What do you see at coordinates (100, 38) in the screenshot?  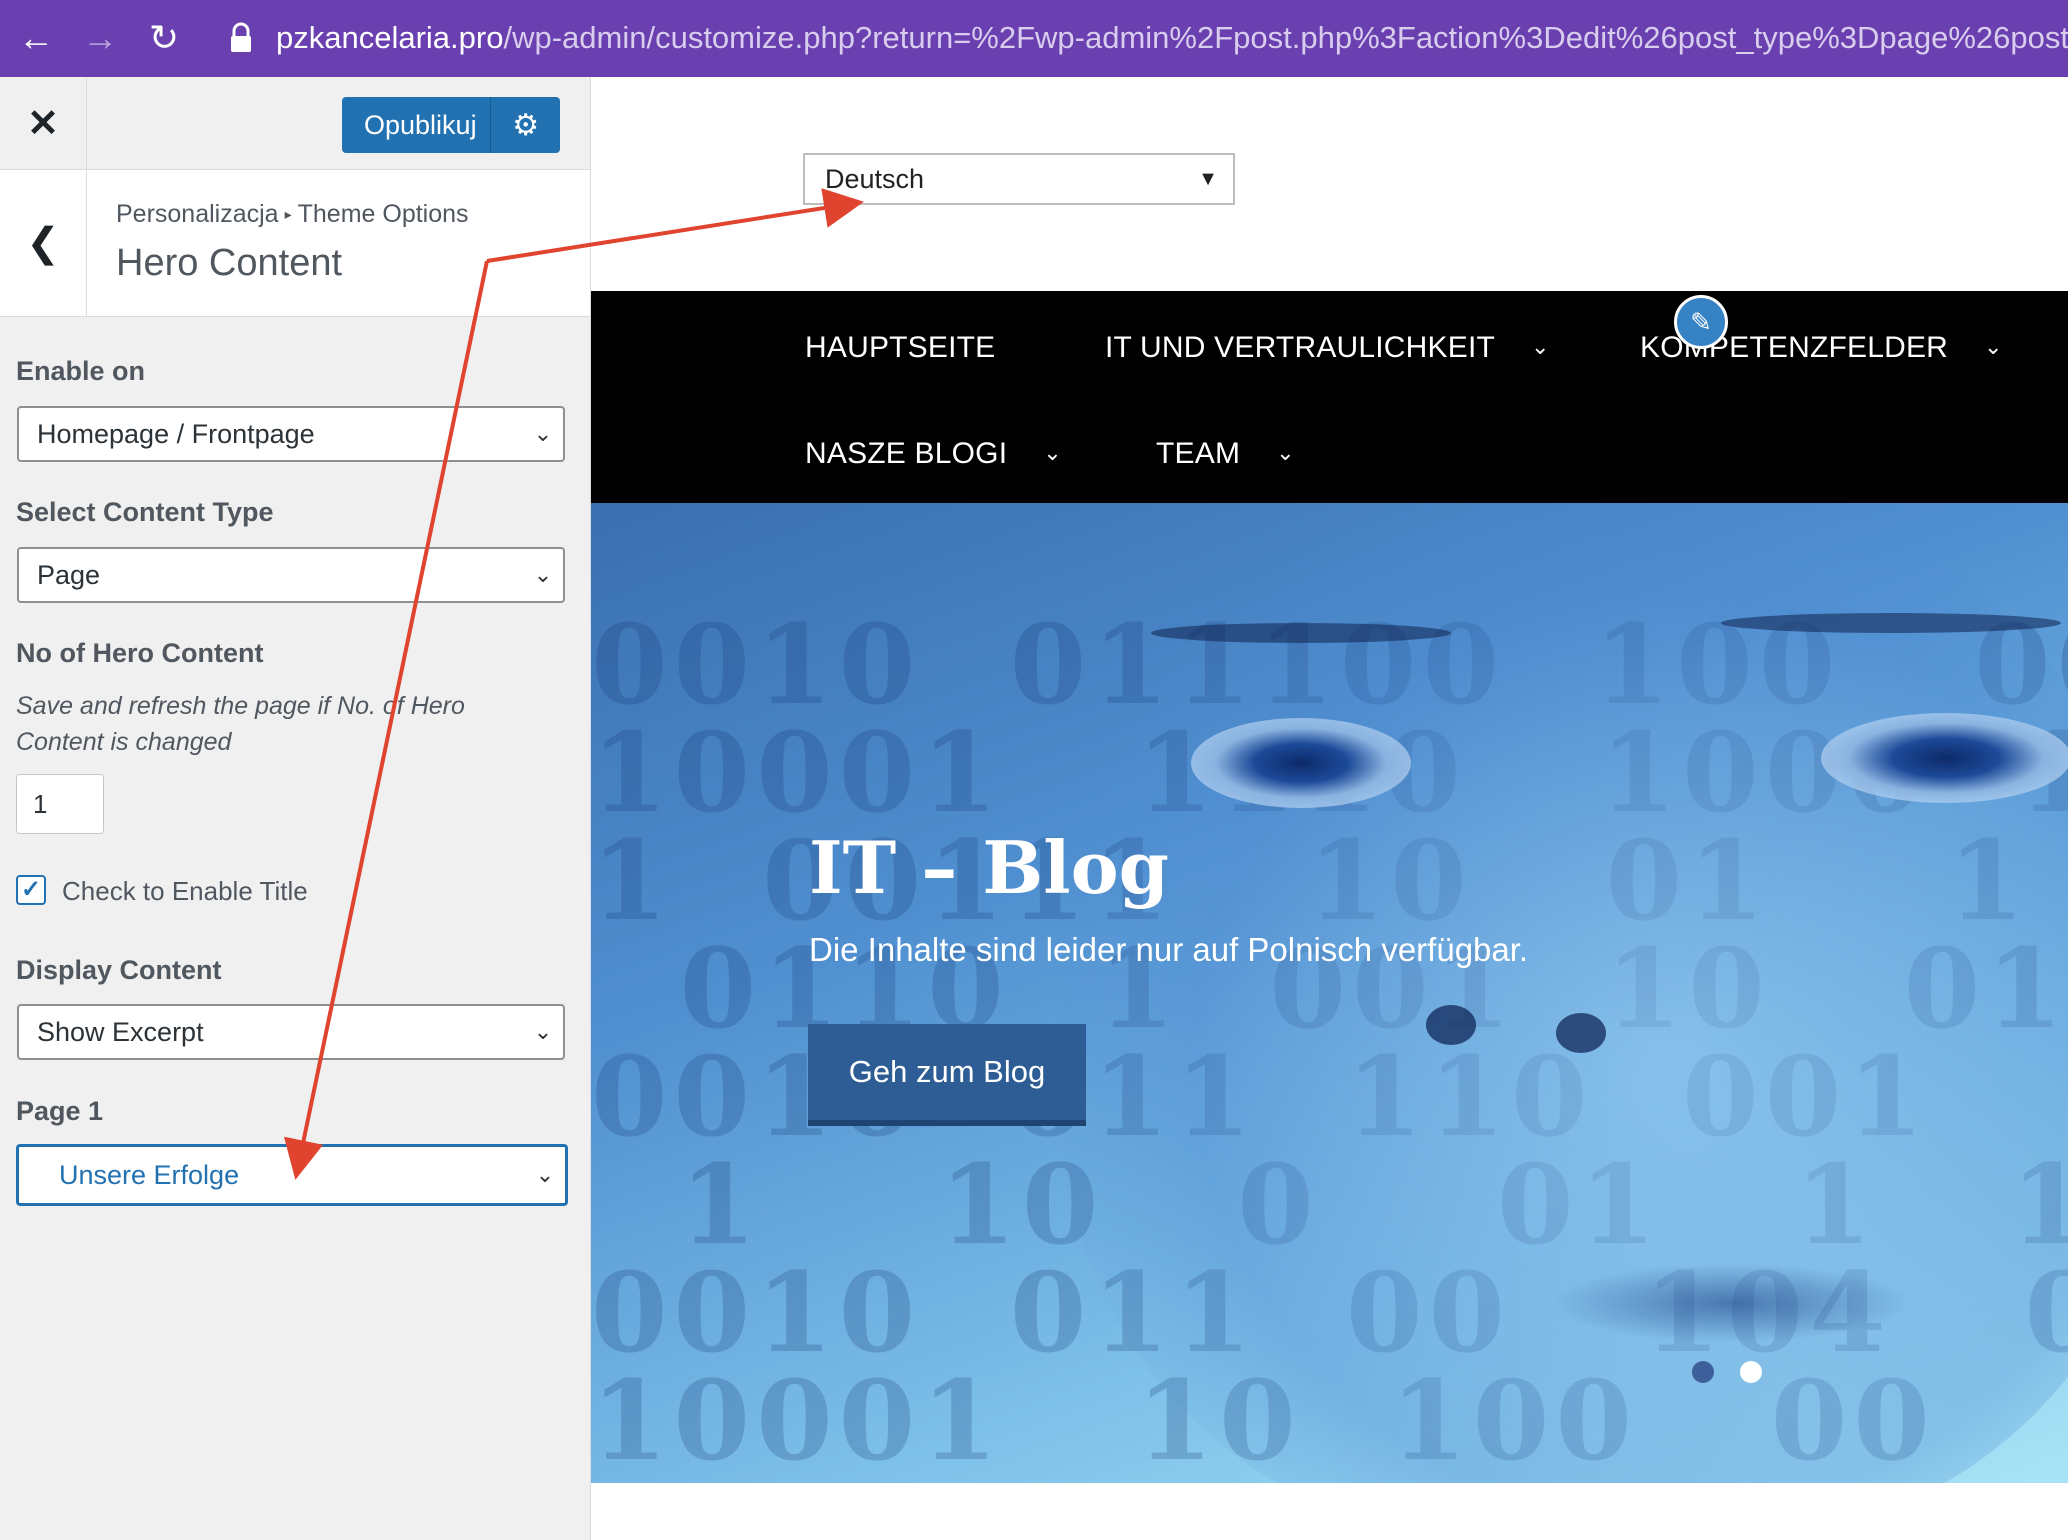 I see `forward-arrow-icon: →` at bounding box center [100, 38].